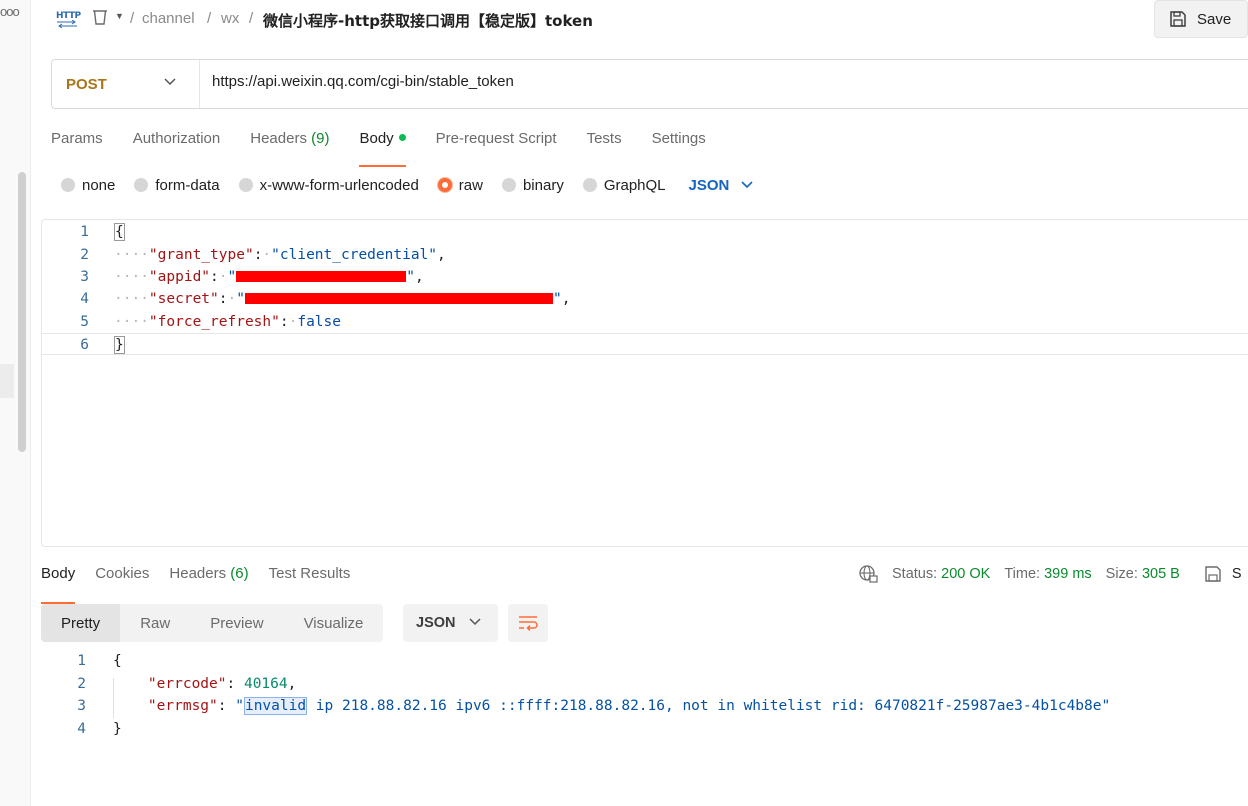  What do you see at coordinates (86, 84) in the screenshot?
I see `method-label: POST` at bounding box center [86, 84].